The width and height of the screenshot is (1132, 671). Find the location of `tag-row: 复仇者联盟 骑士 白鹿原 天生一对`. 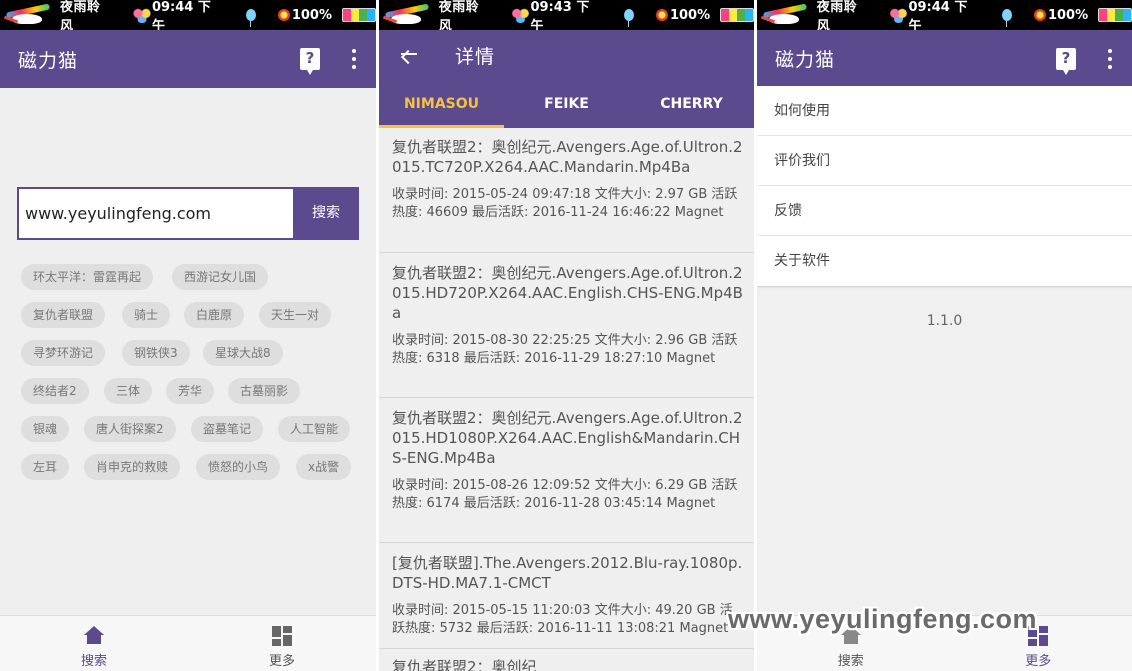

tag-row: 复仇者联盟 骑士 白鹿原 天生一对 is located at coordinates (191, 321).